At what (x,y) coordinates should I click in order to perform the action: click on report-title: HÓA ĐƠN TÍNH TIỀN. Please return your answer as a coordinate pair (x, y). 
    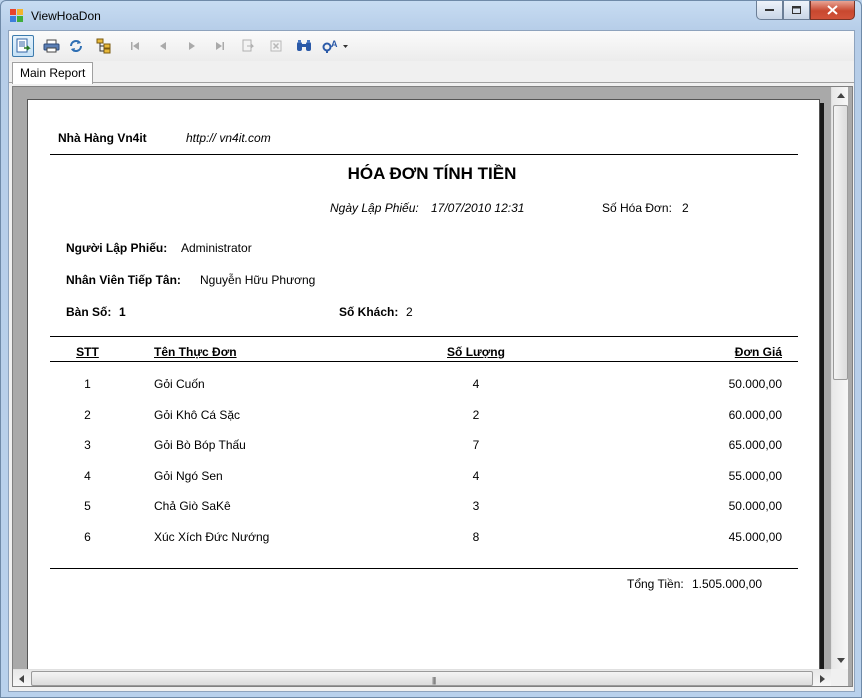
    Looking at the image, I should click on (432, 173).